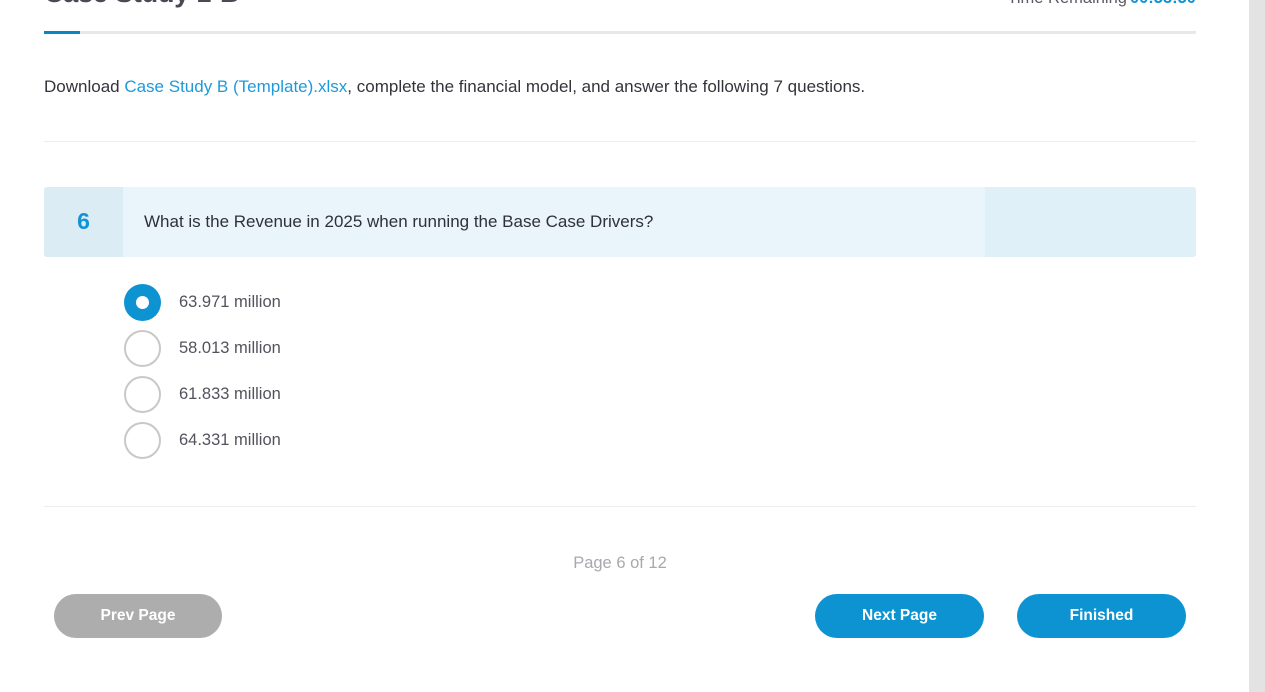  Describe the element at coordinates (620, 506) in the screenshot. I see `section-divider-bottom` at that location.